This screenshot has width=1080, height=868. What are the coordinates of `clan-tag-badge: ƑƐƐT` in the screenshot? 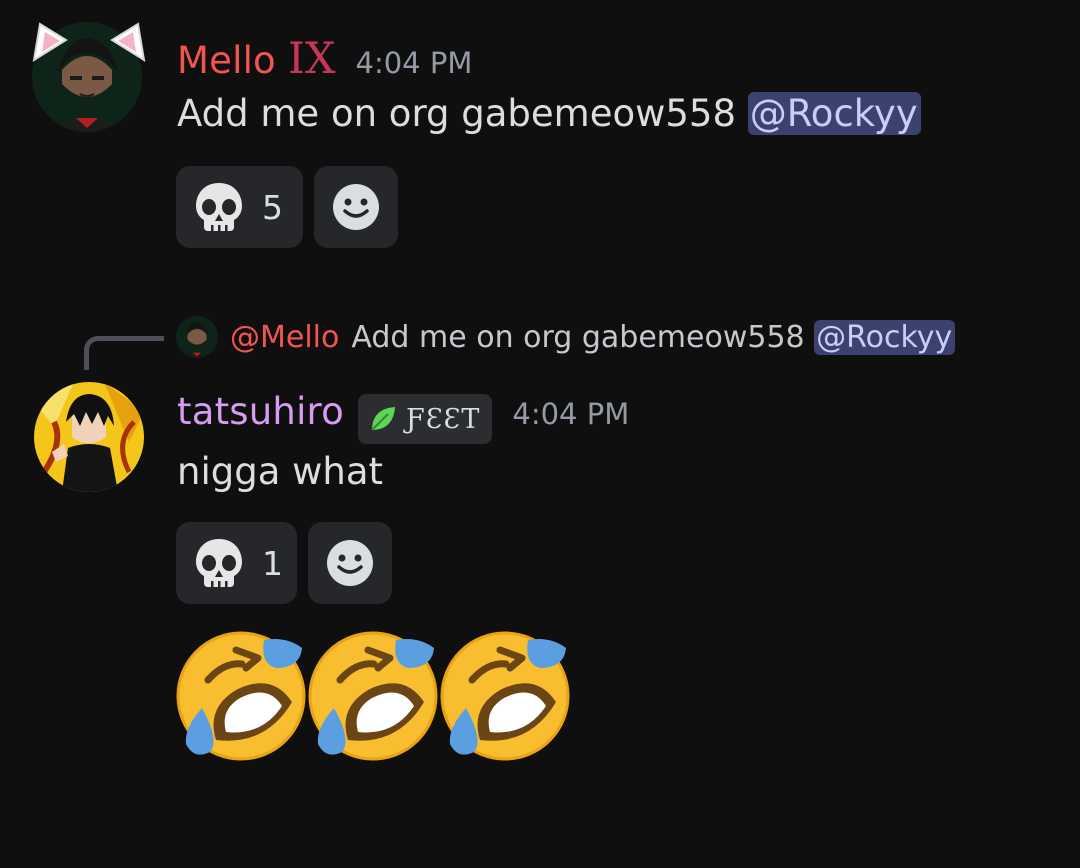 It's located at (425, 419).